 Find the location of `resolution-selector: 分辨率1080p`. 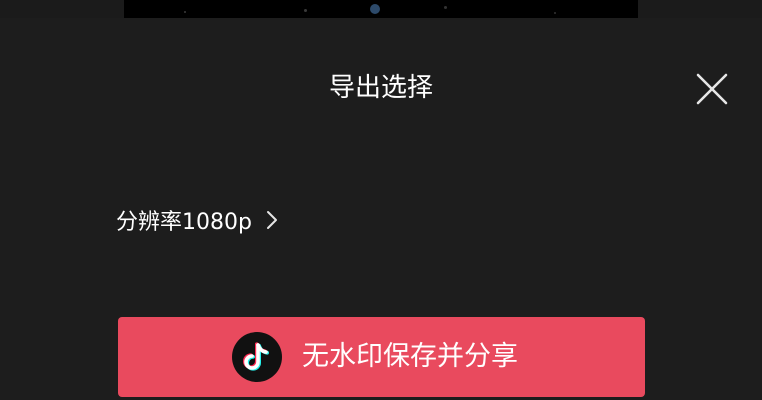

resolution-selector: 分辨率1080p is located at coordinates (197, 220).